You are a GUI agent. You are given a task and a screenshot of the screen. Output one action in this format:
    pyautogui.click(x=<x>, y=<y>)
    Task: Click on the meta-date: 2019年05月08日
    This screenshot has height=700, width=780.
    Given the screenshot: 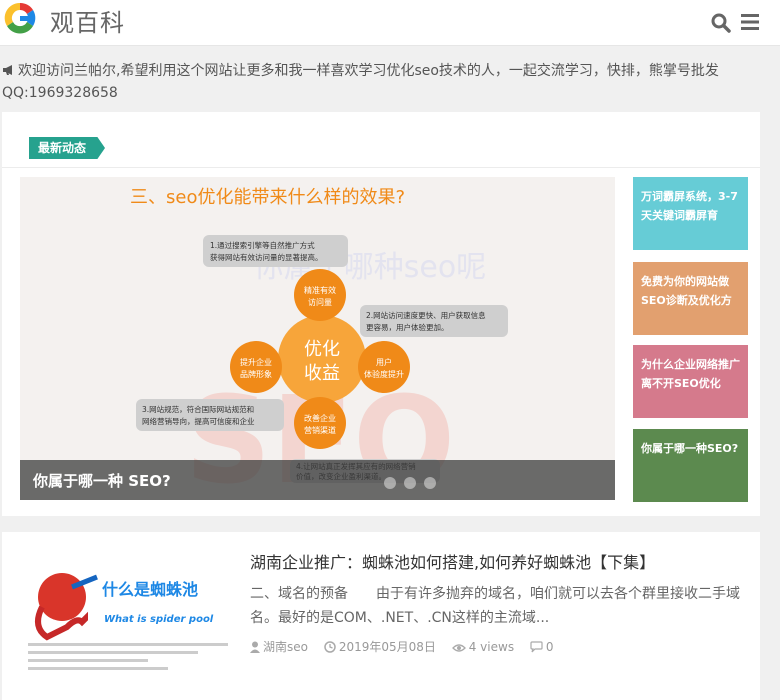 What is the action you would take?
    pyautogui.click(x=380, y=646)
    